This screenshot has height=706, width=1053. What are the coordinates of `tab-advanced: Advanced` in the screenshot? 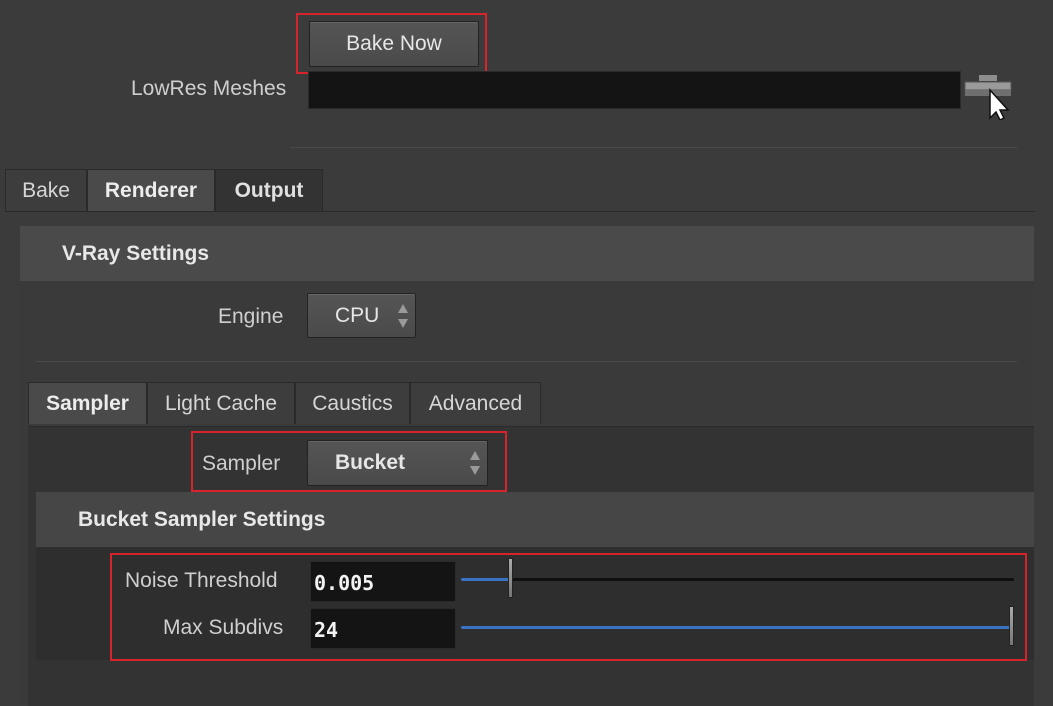 It's located at (475, 403).